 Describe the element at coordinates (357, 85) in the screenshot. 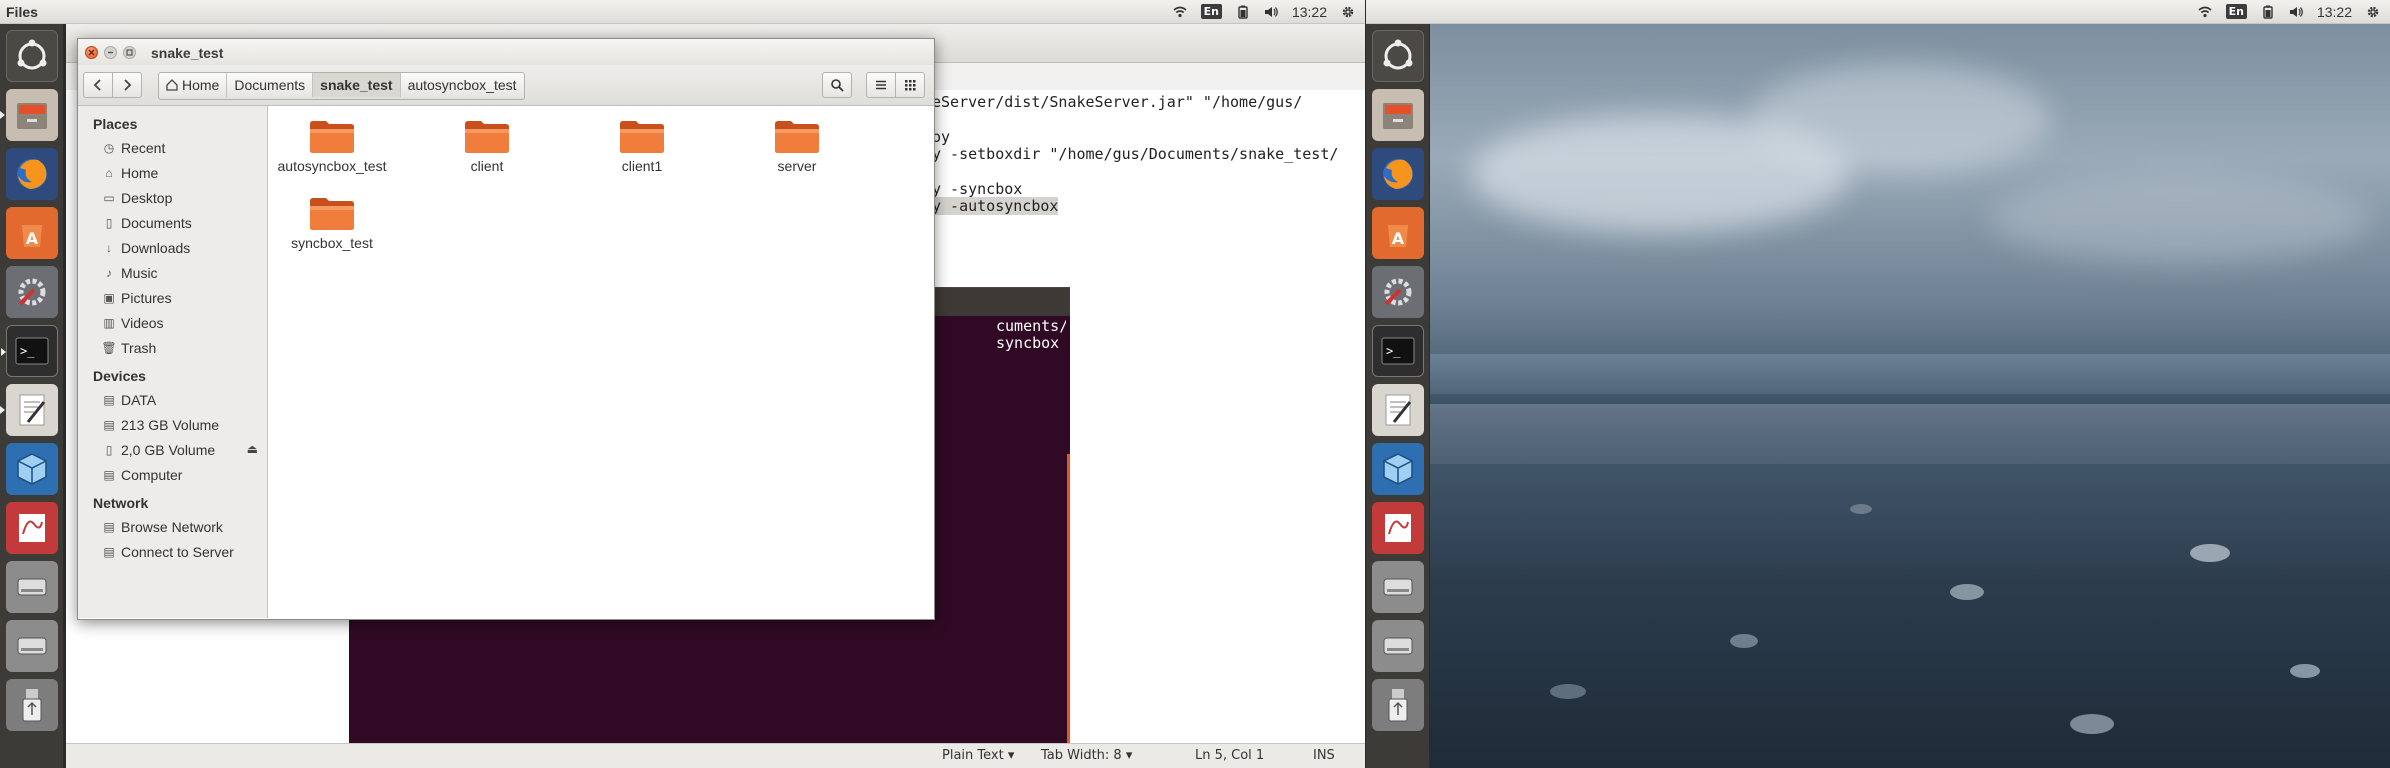

I see `breadcrumb-snake-test: snake_test` at that location.